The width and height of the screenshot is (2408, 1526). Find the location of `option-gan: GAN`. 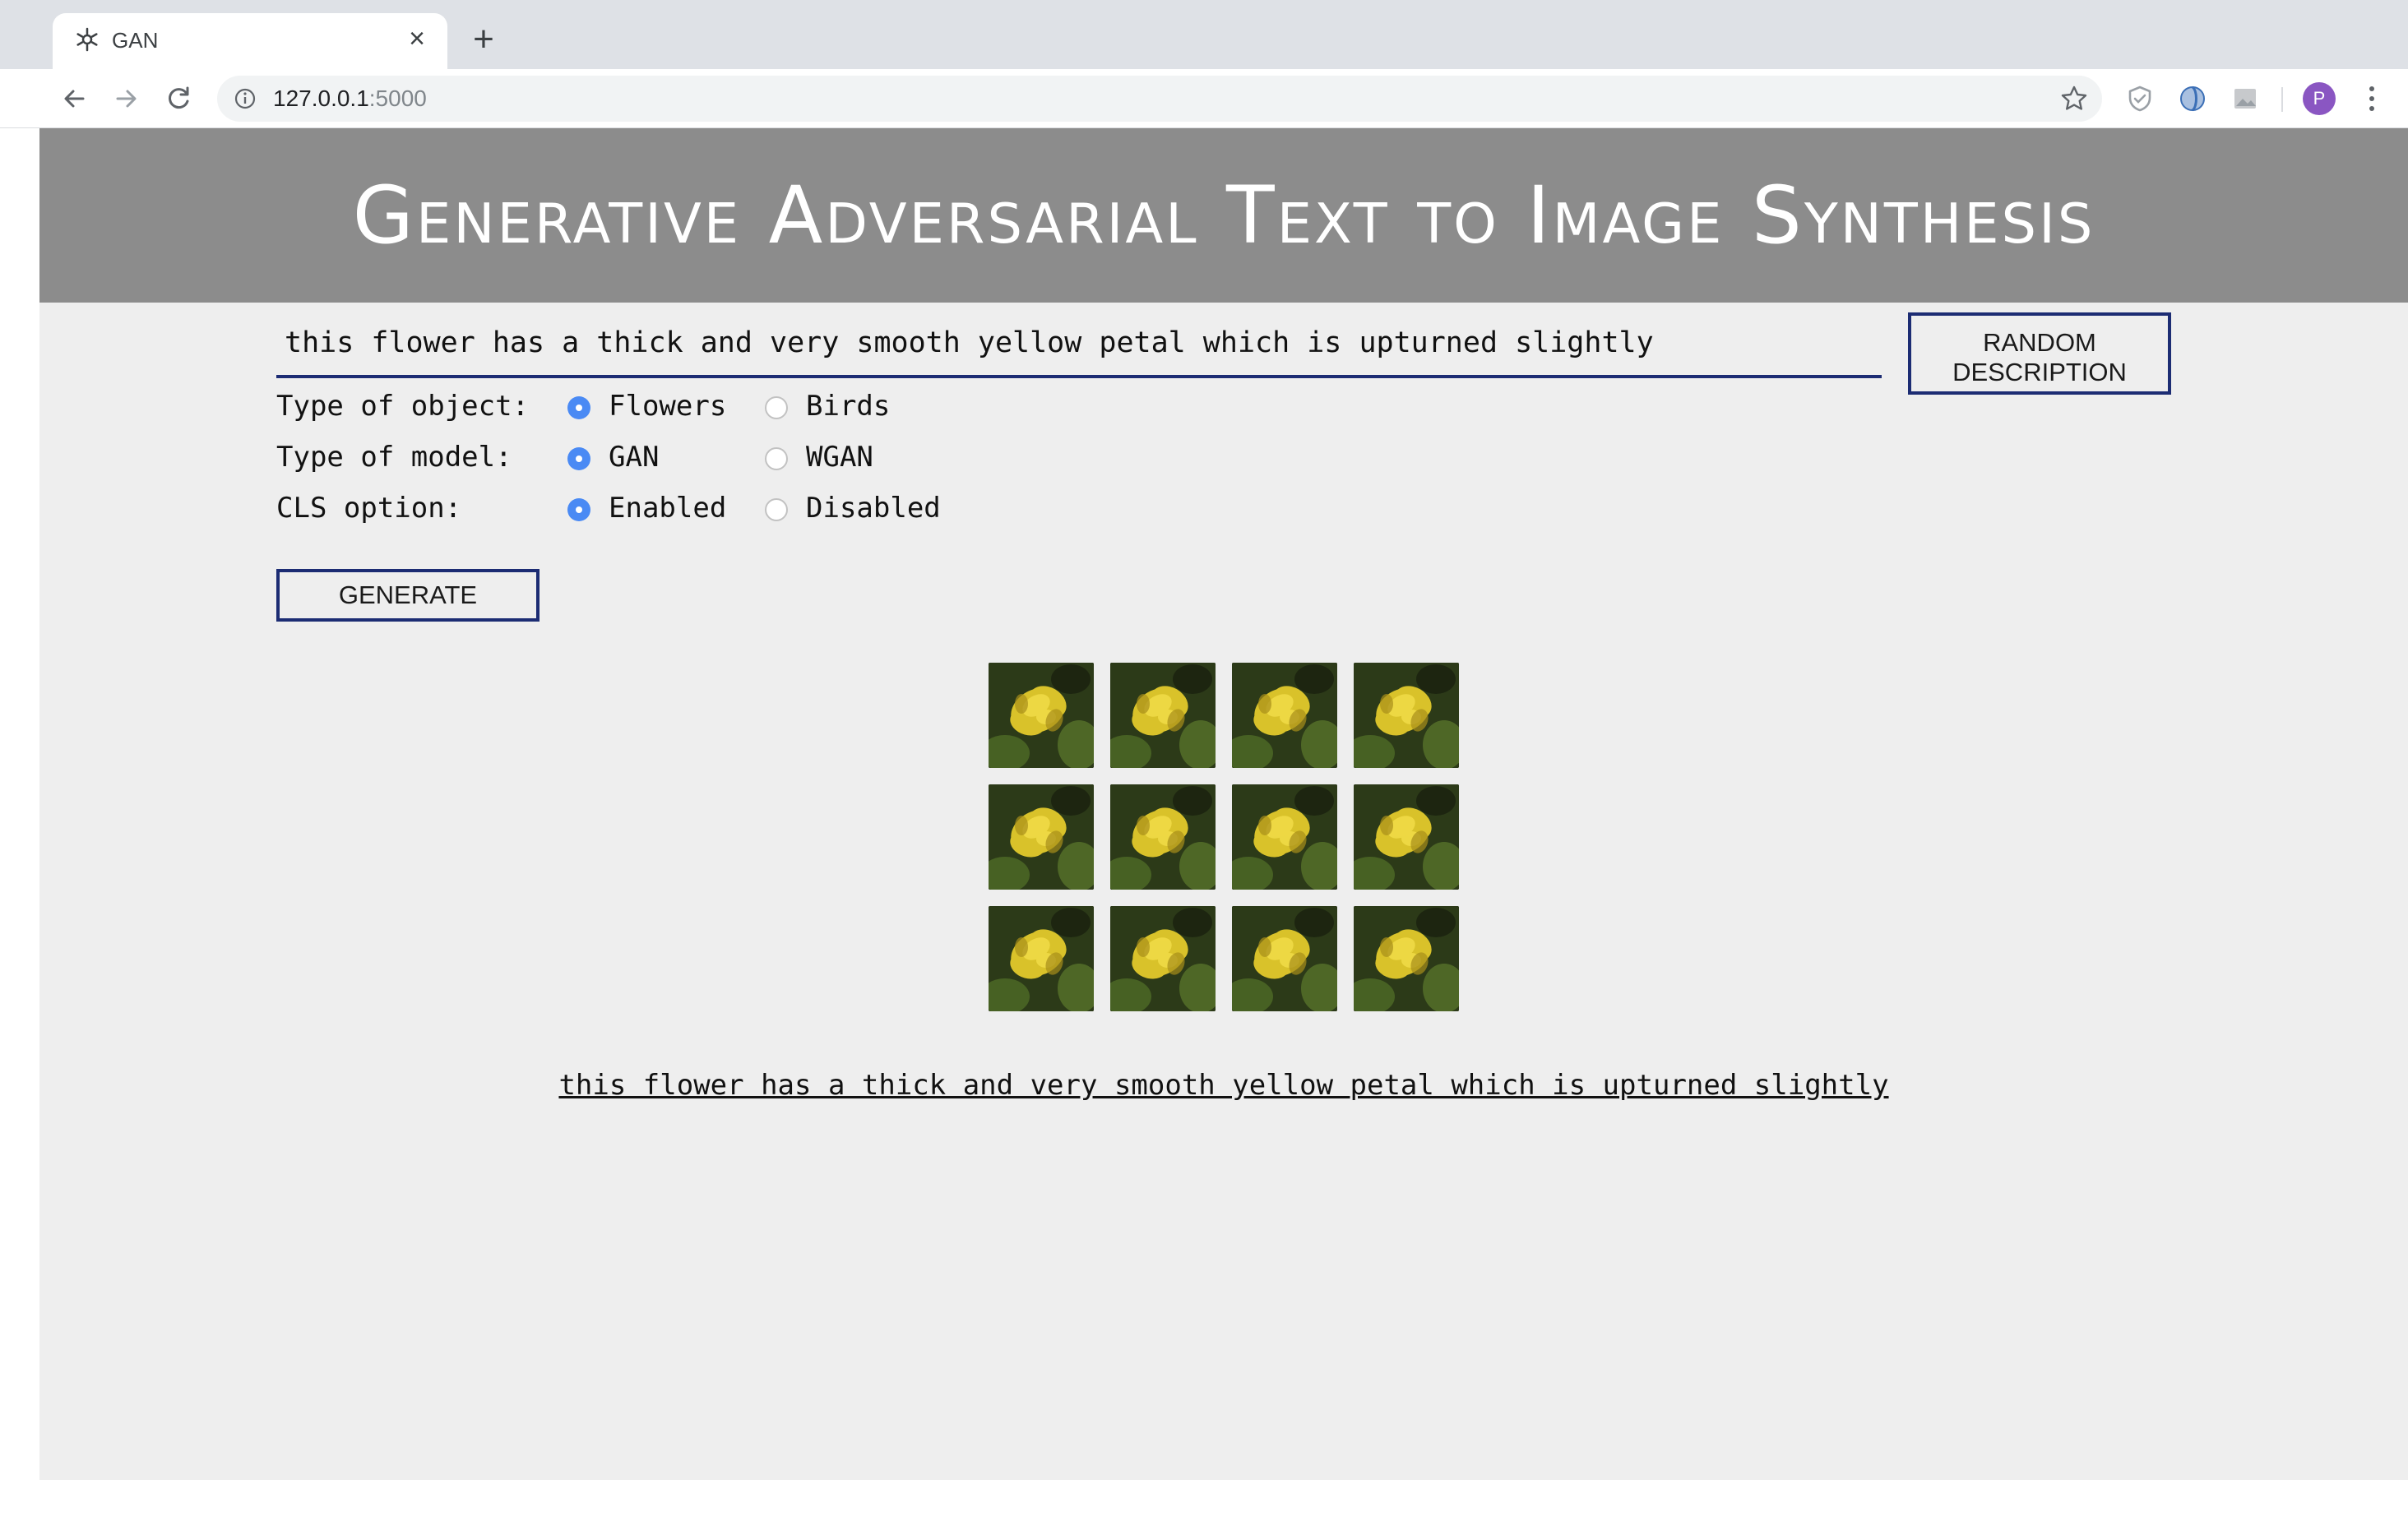

option-gan: GAN is located at coordinates (634, 457).